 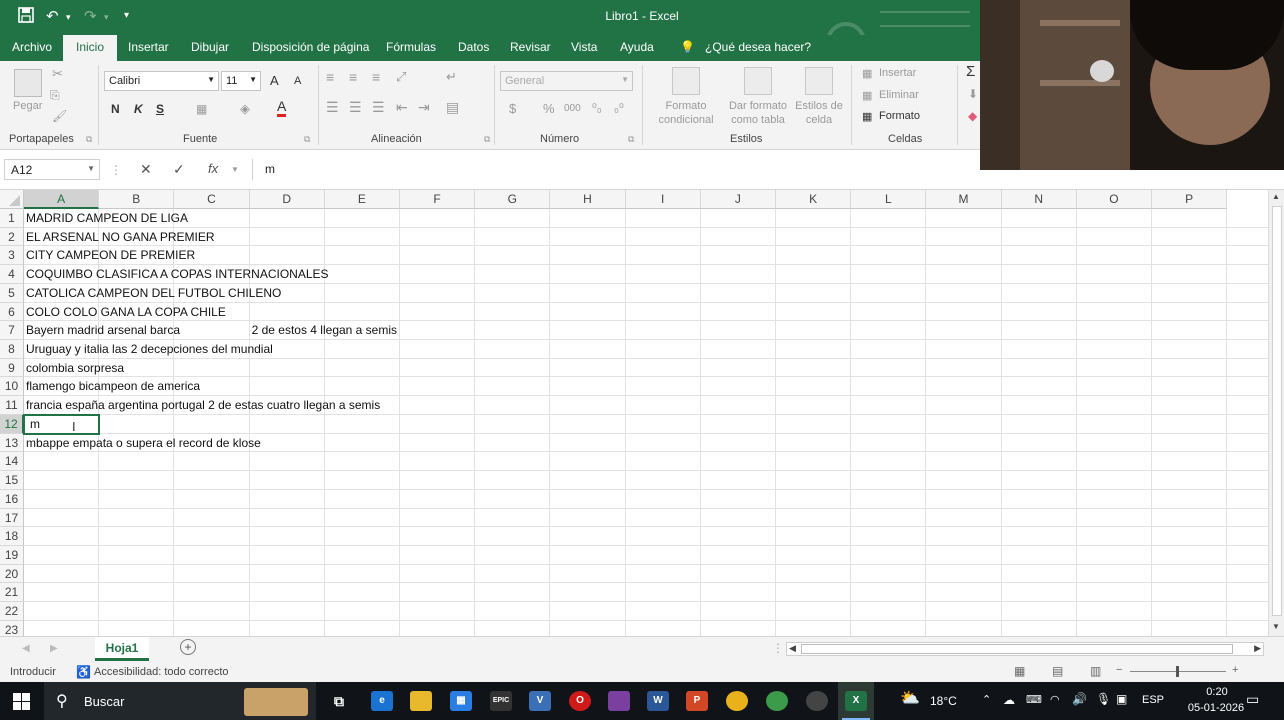 What do you see at coordinates (12, 593) in the screenshot?
I see `row-header-21: 21` at bounding box center [12, 593].